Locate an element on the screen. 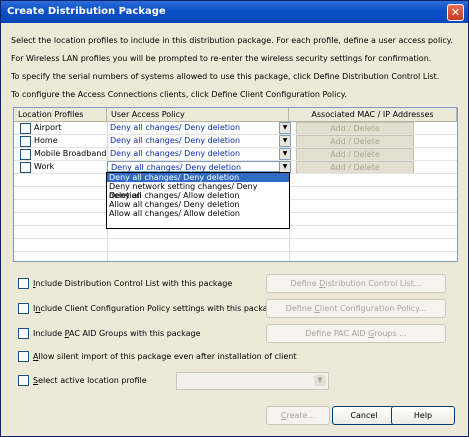 Image resolution: width=469 pixels, height=437 pixels. profile-name: Mobile Broadband is located at coordinates (70, 153).